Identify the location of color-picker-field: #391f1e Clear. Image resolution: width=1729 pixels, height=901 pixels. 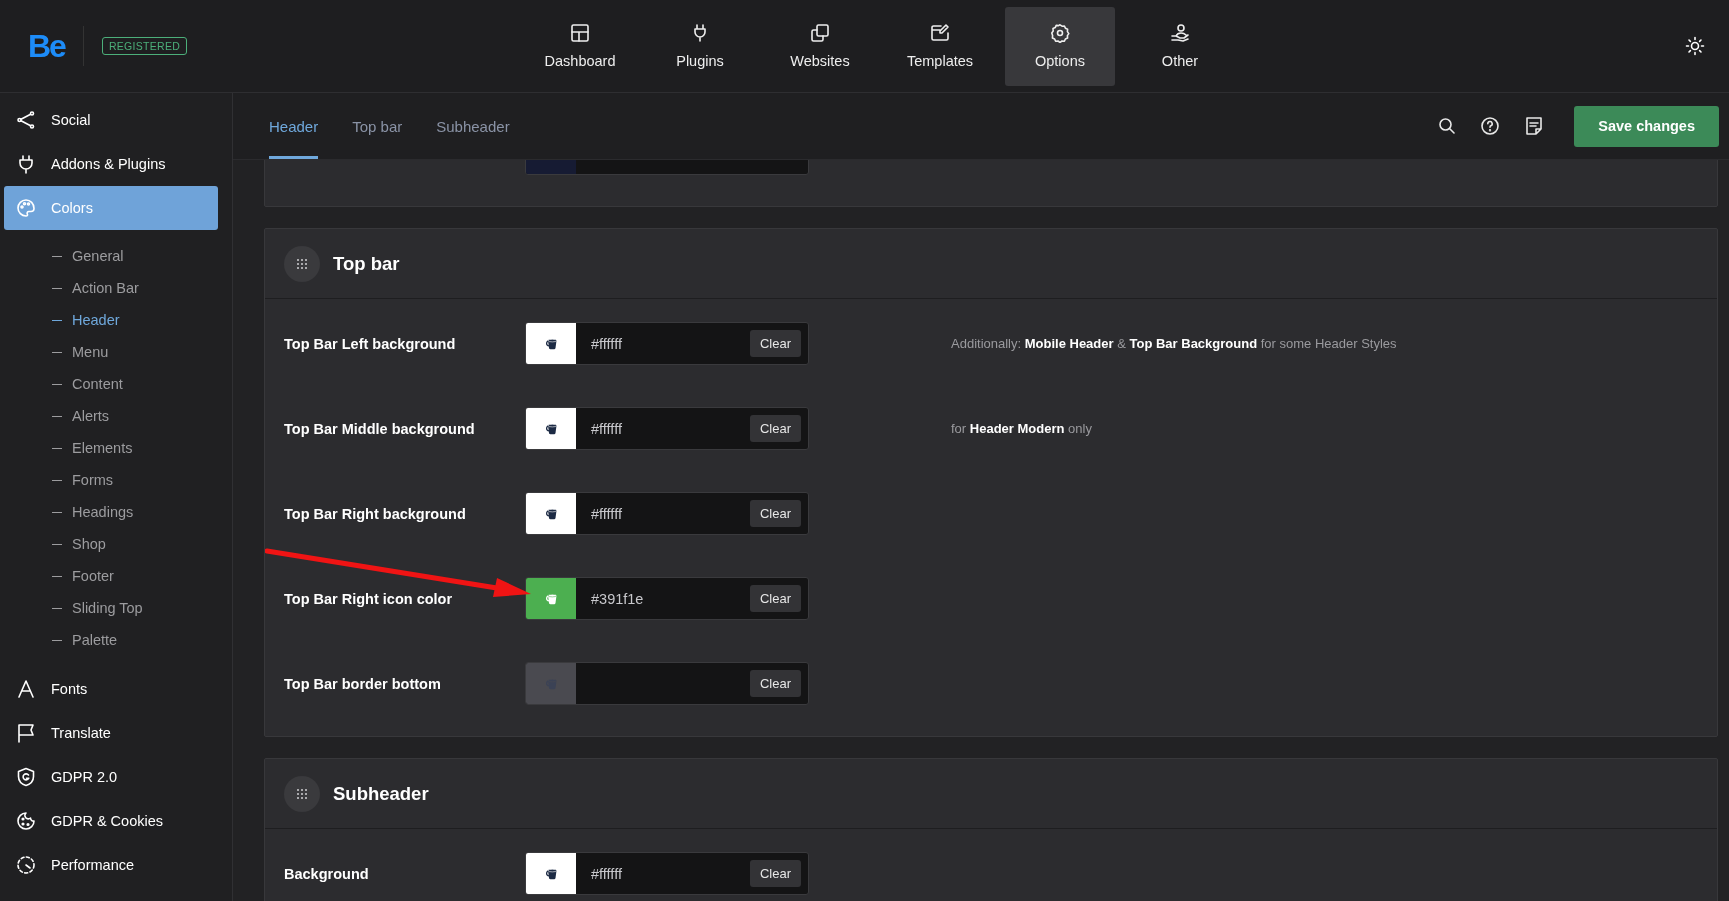
(667, 598).